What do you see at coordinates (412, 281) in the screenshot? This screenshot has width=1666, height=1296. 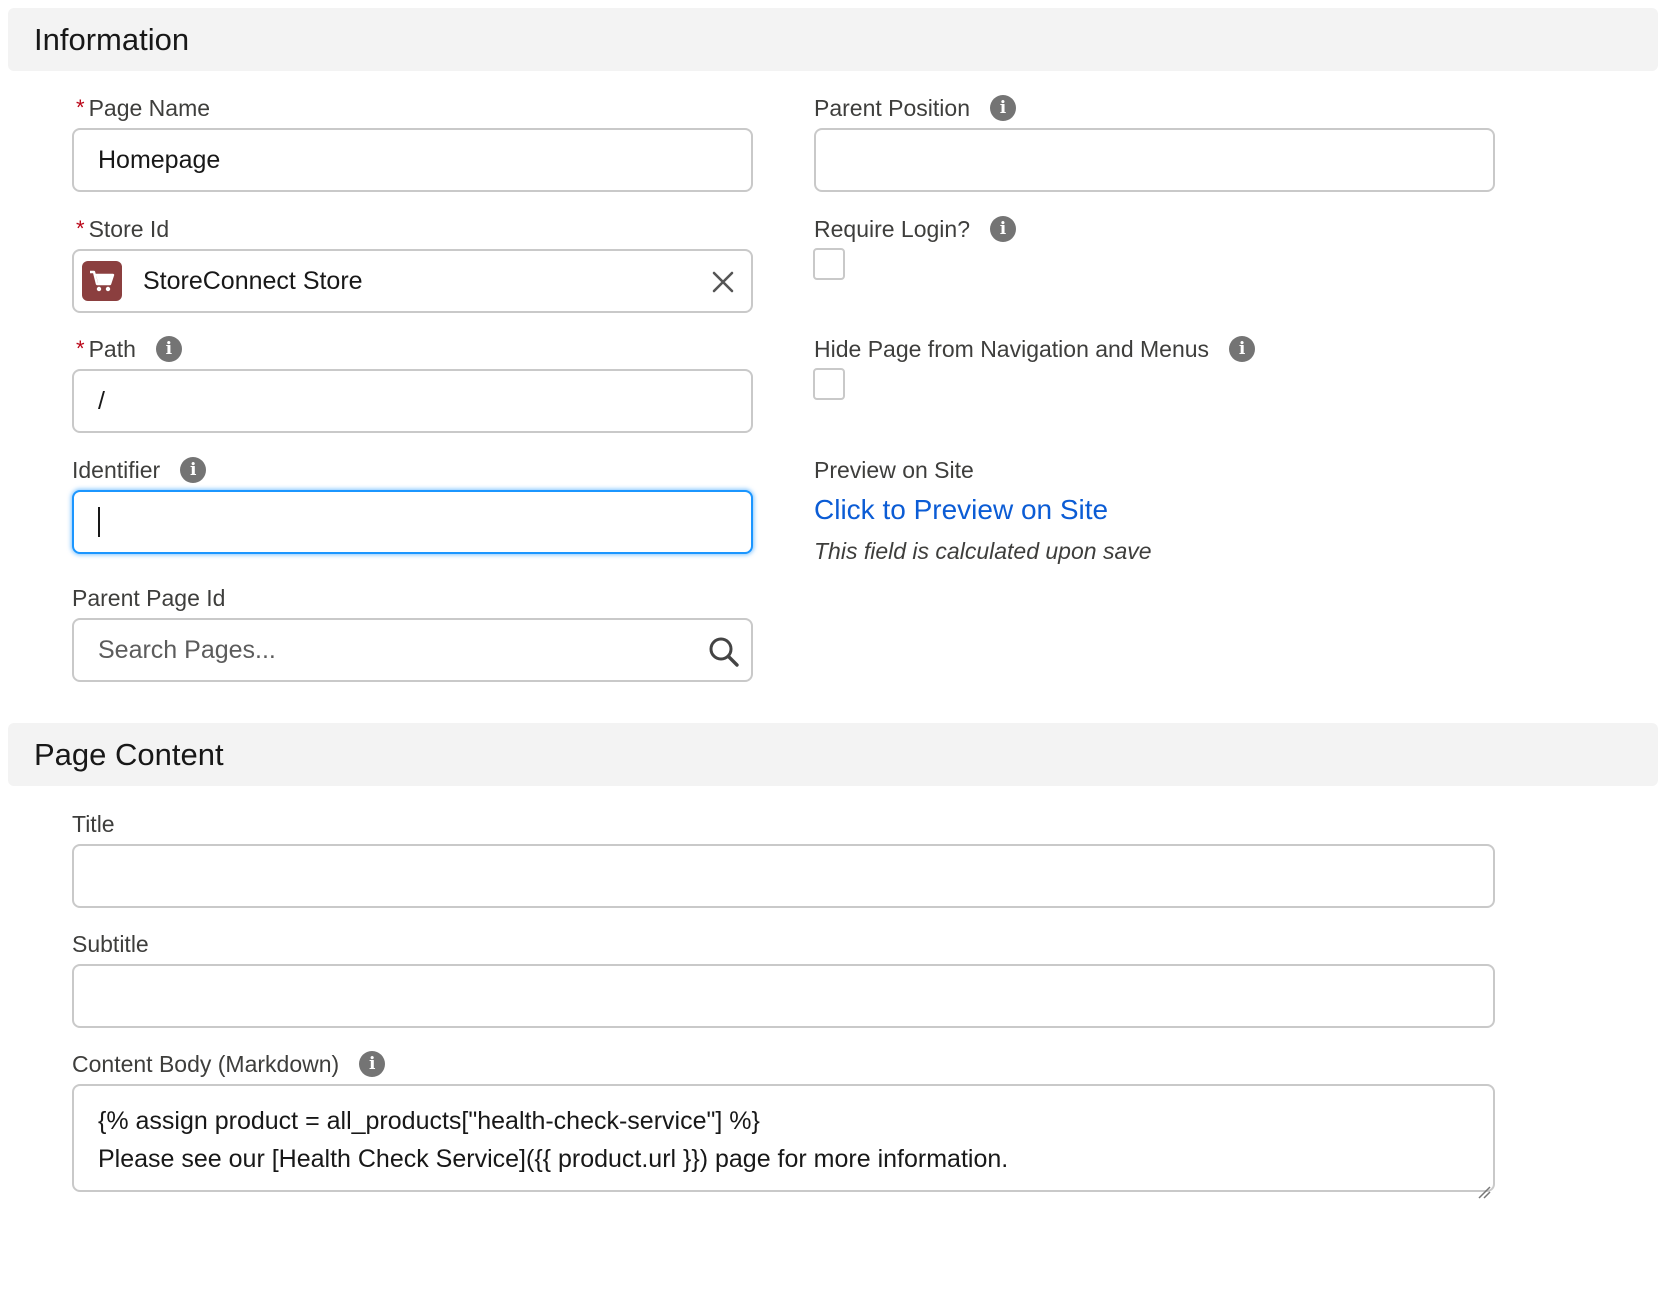 I see `store-id-lookup: StoreConnect Store` at bounding box center [412, 281].